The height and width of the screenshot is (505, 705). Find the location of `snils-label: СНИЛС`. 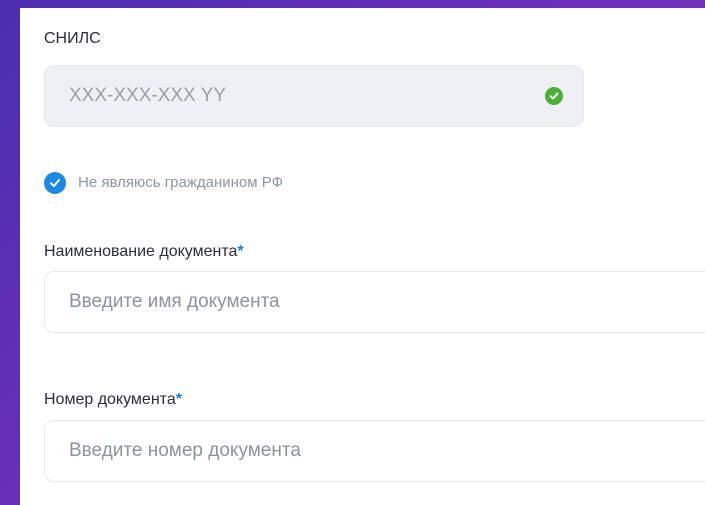

snils-label: СНИЛС is located at coordinates (72, 38).